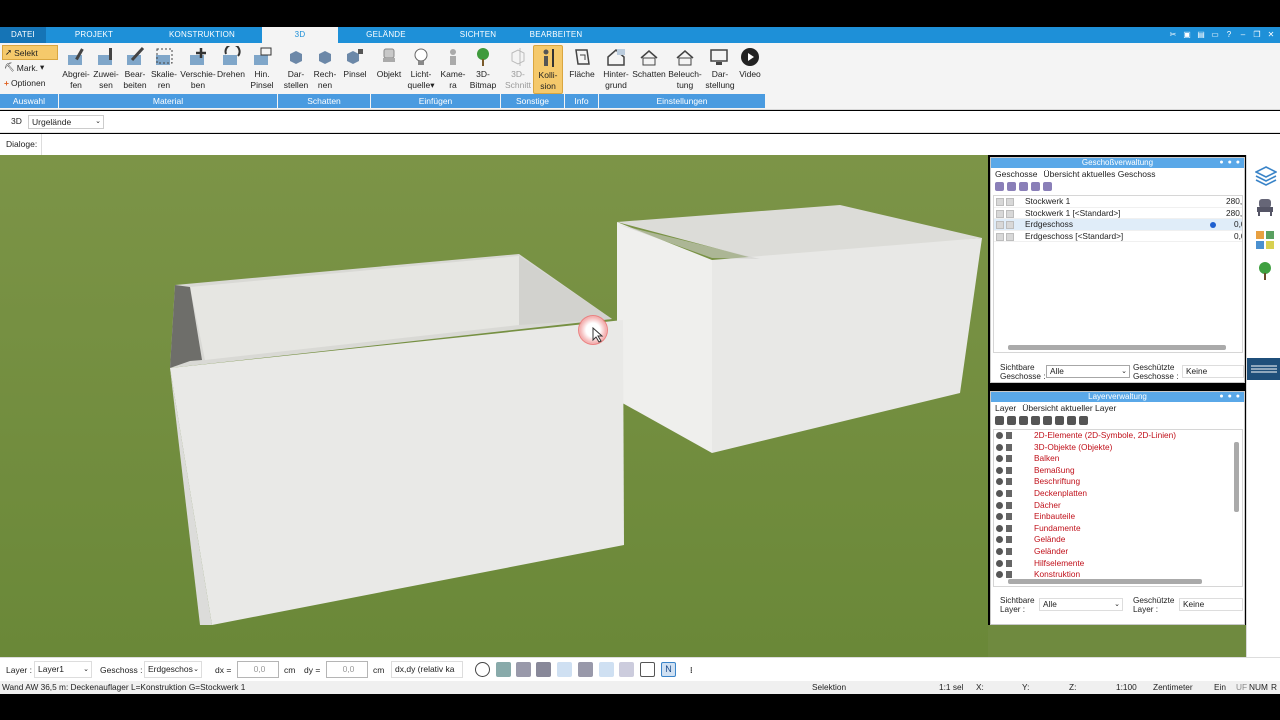 The width and height of the screenshot is (1280, 720). I want to click on beleuchtung-button: Beleuch-tung, so click(685, 68).